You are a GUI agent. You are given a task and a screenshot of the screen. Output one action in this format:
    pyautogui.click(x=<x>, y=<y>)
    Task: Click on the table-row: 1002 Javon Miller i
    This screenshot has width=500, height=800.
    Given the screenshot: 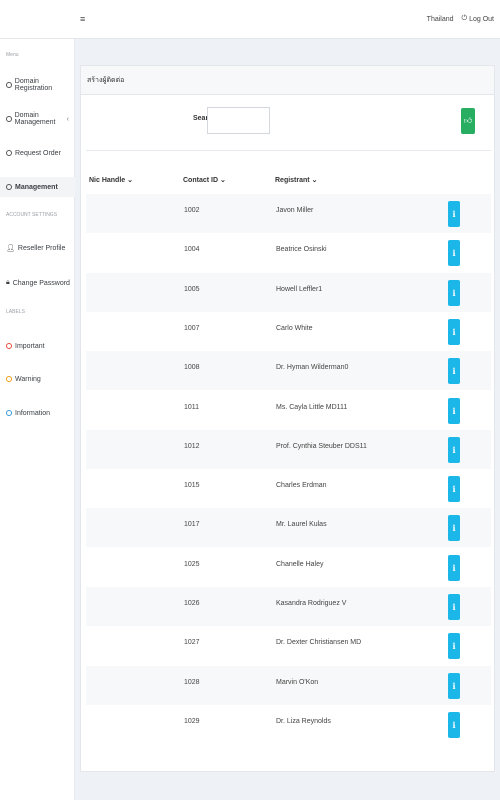 What is the action you would take?
    pyautogui.click(x=288, y=213)
    